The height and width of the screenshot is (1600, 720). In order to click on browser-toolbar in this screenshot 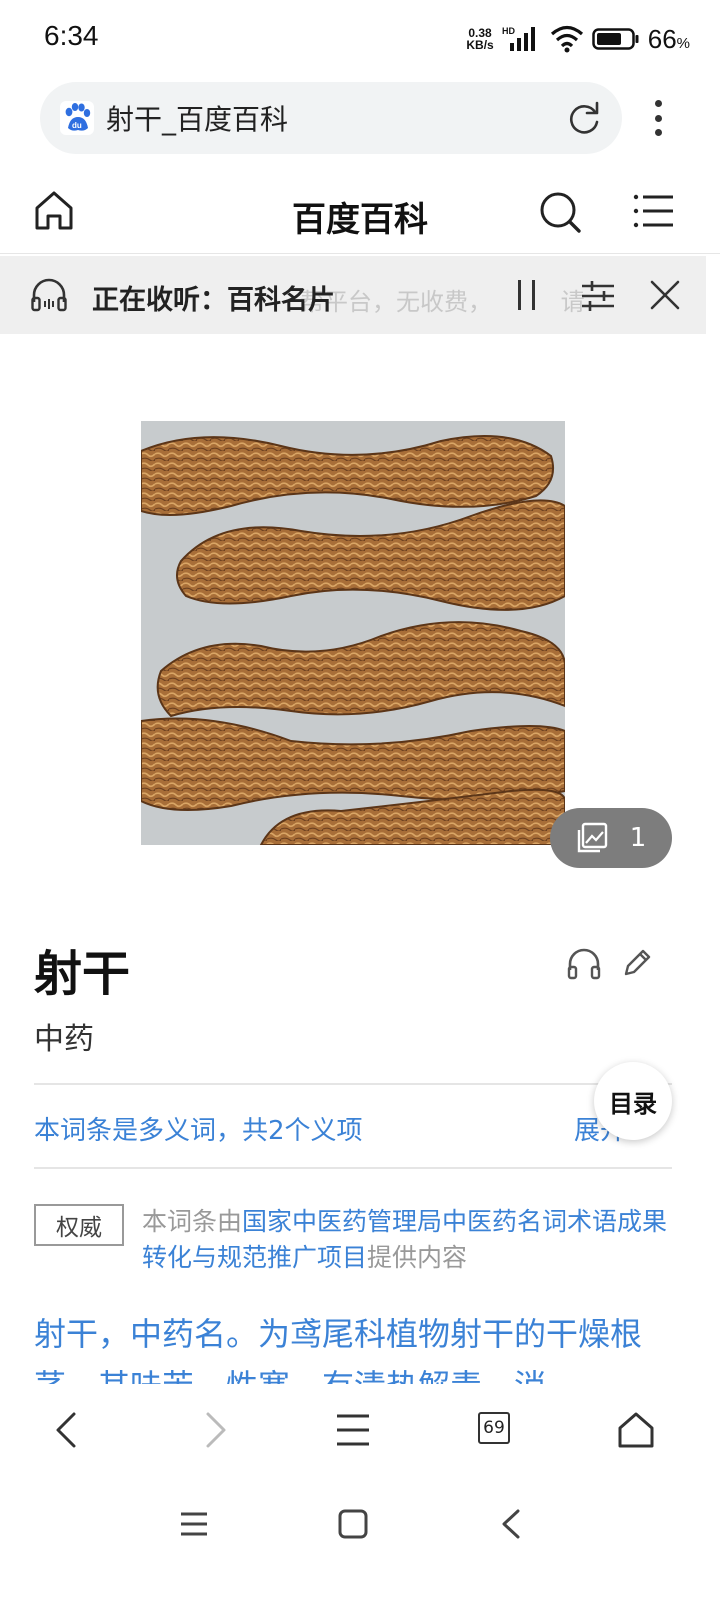, I will do `click(360, 1430)`.